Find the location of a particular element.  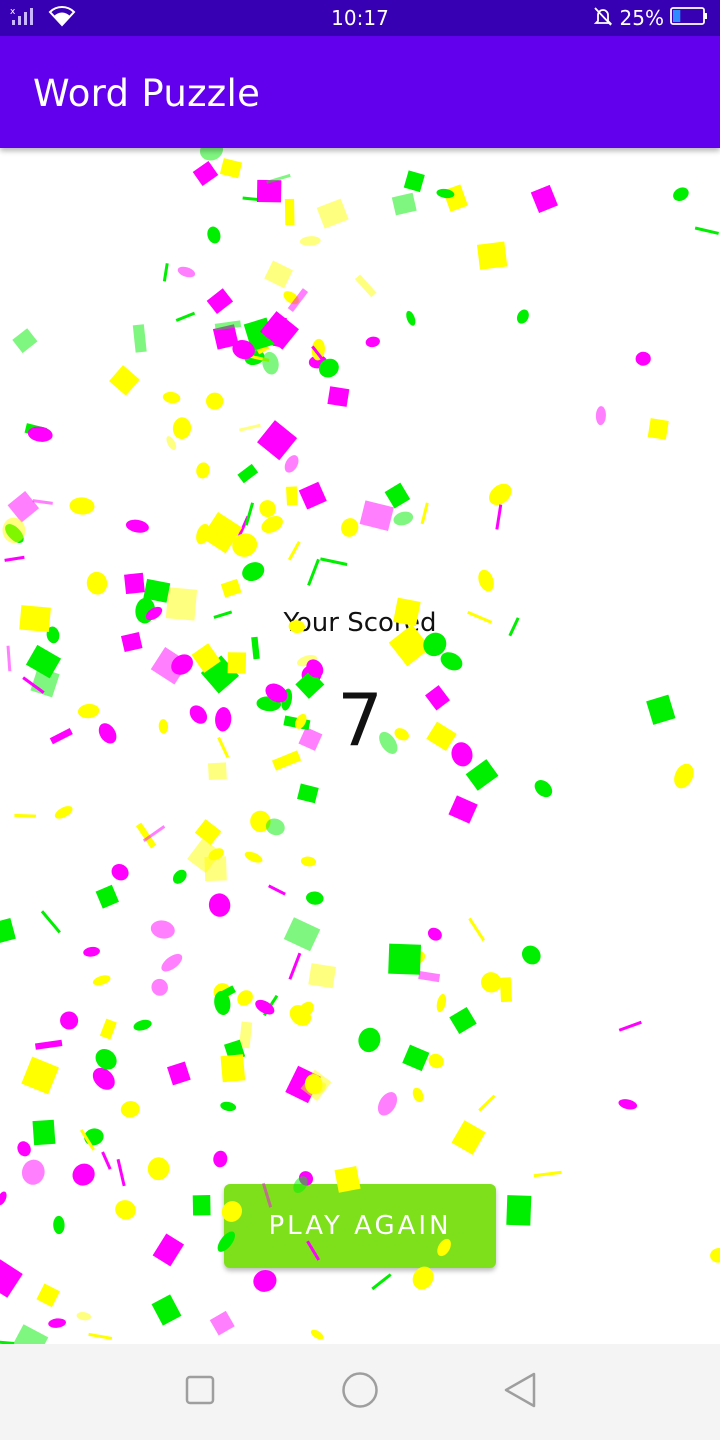

score-value: 7 is located at coordinates (360, 720).